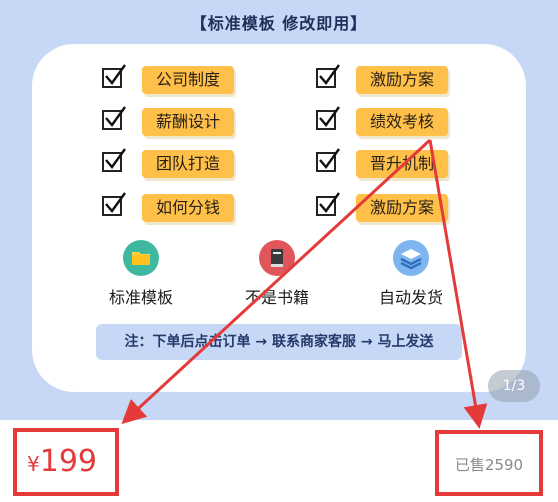 This screenshot has width=558, height=502. I want to click on feature-not-a-book: 不是书籍, so click(277, 274).